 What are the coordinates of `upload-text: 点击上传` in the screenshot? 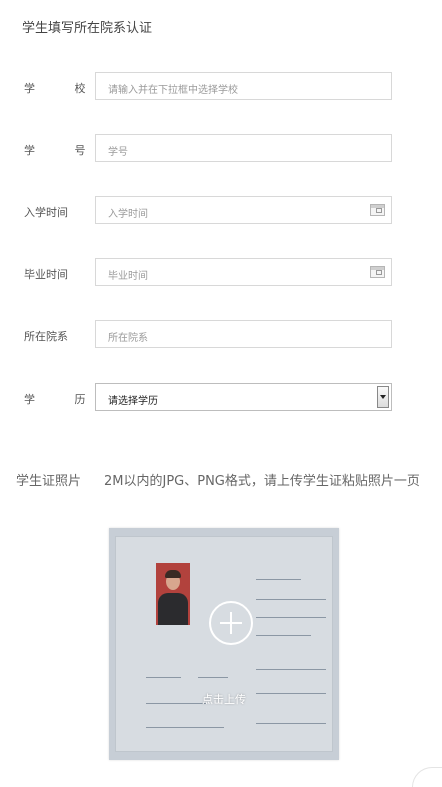 It's located at (224, 699).